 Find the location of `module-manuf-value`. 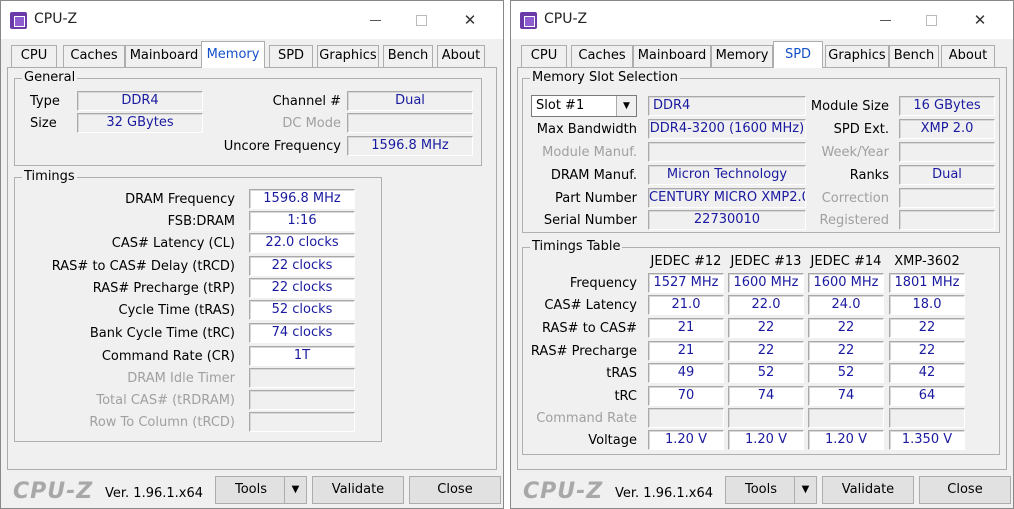

module-manuf-value is located at coordinates (727, 152).